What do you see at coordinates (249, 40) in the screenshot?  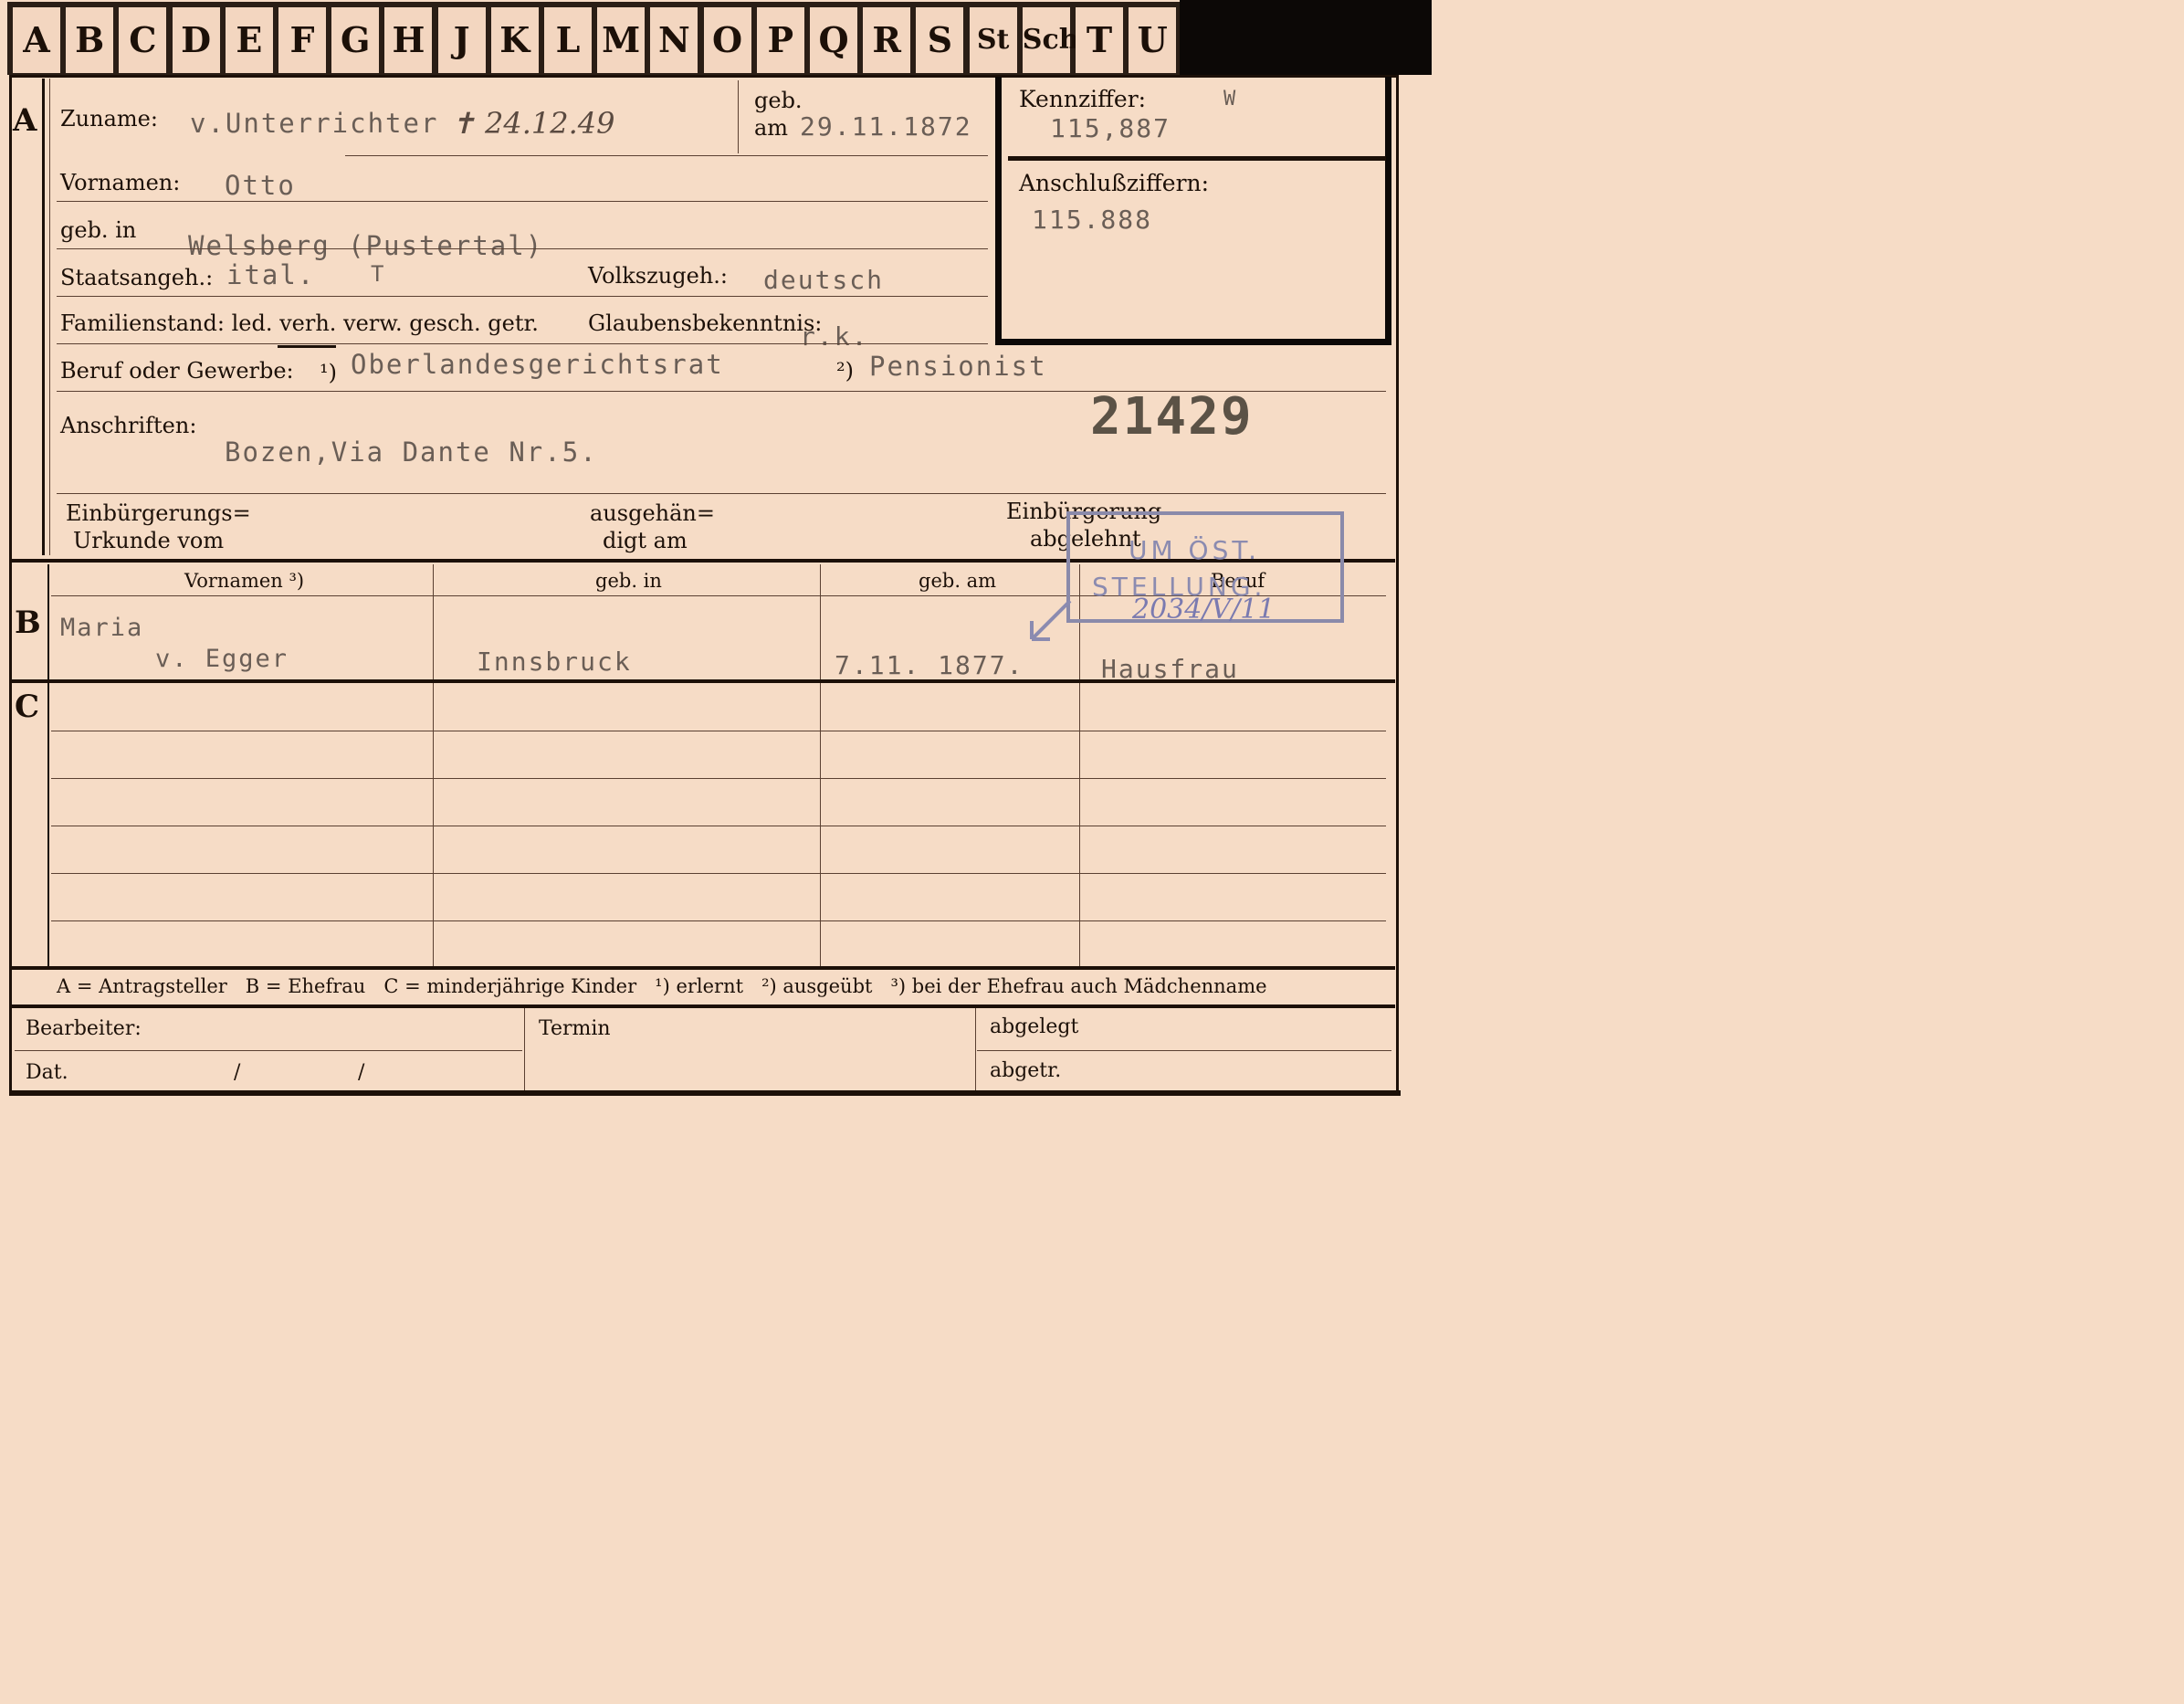 I see `alphabet-tab-e: E` at bounding box center [249, 40].